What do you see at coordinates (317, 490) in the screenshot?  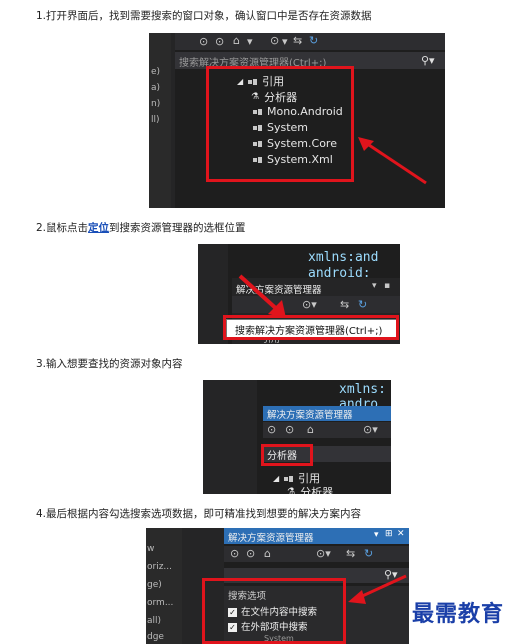 I see `tree-label: 分析器` at bounding box center [317, 490].